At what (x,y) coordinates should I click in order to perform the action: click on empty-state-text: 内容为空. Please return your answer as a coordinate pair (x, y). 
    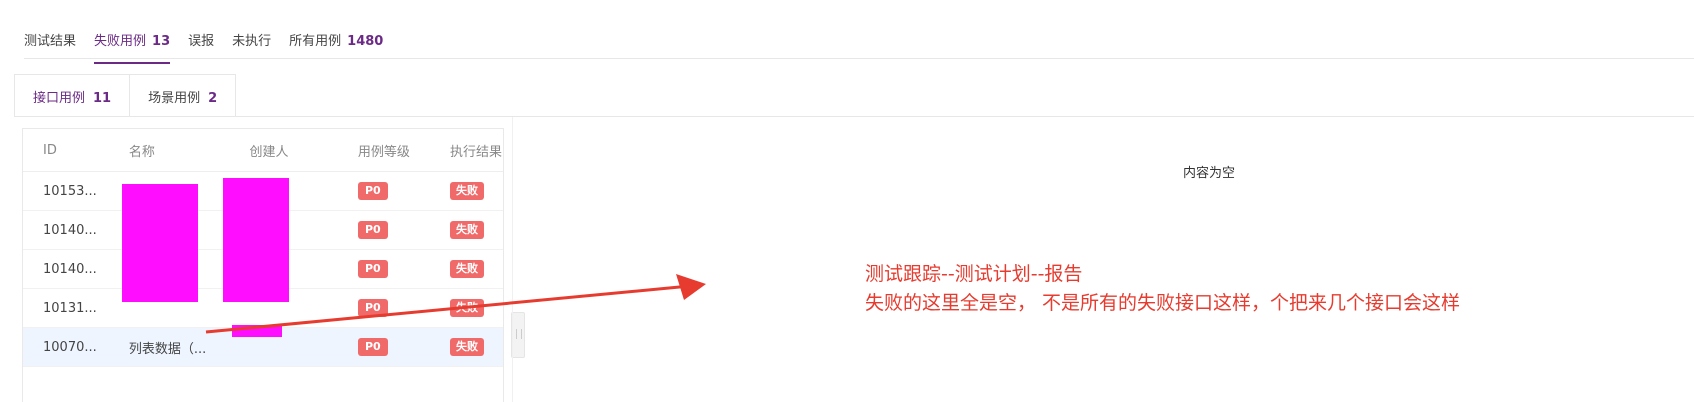
    Looking at the image, I should click on (1209, 173).